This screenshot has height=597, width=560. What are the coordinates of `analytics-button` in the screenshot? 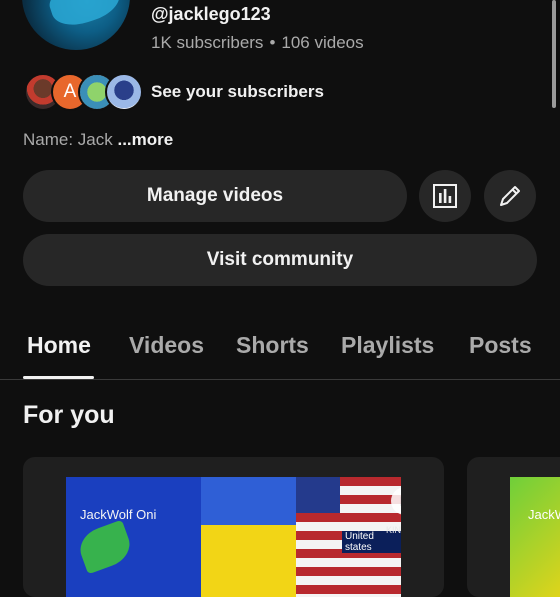 It's located at (445, 196).